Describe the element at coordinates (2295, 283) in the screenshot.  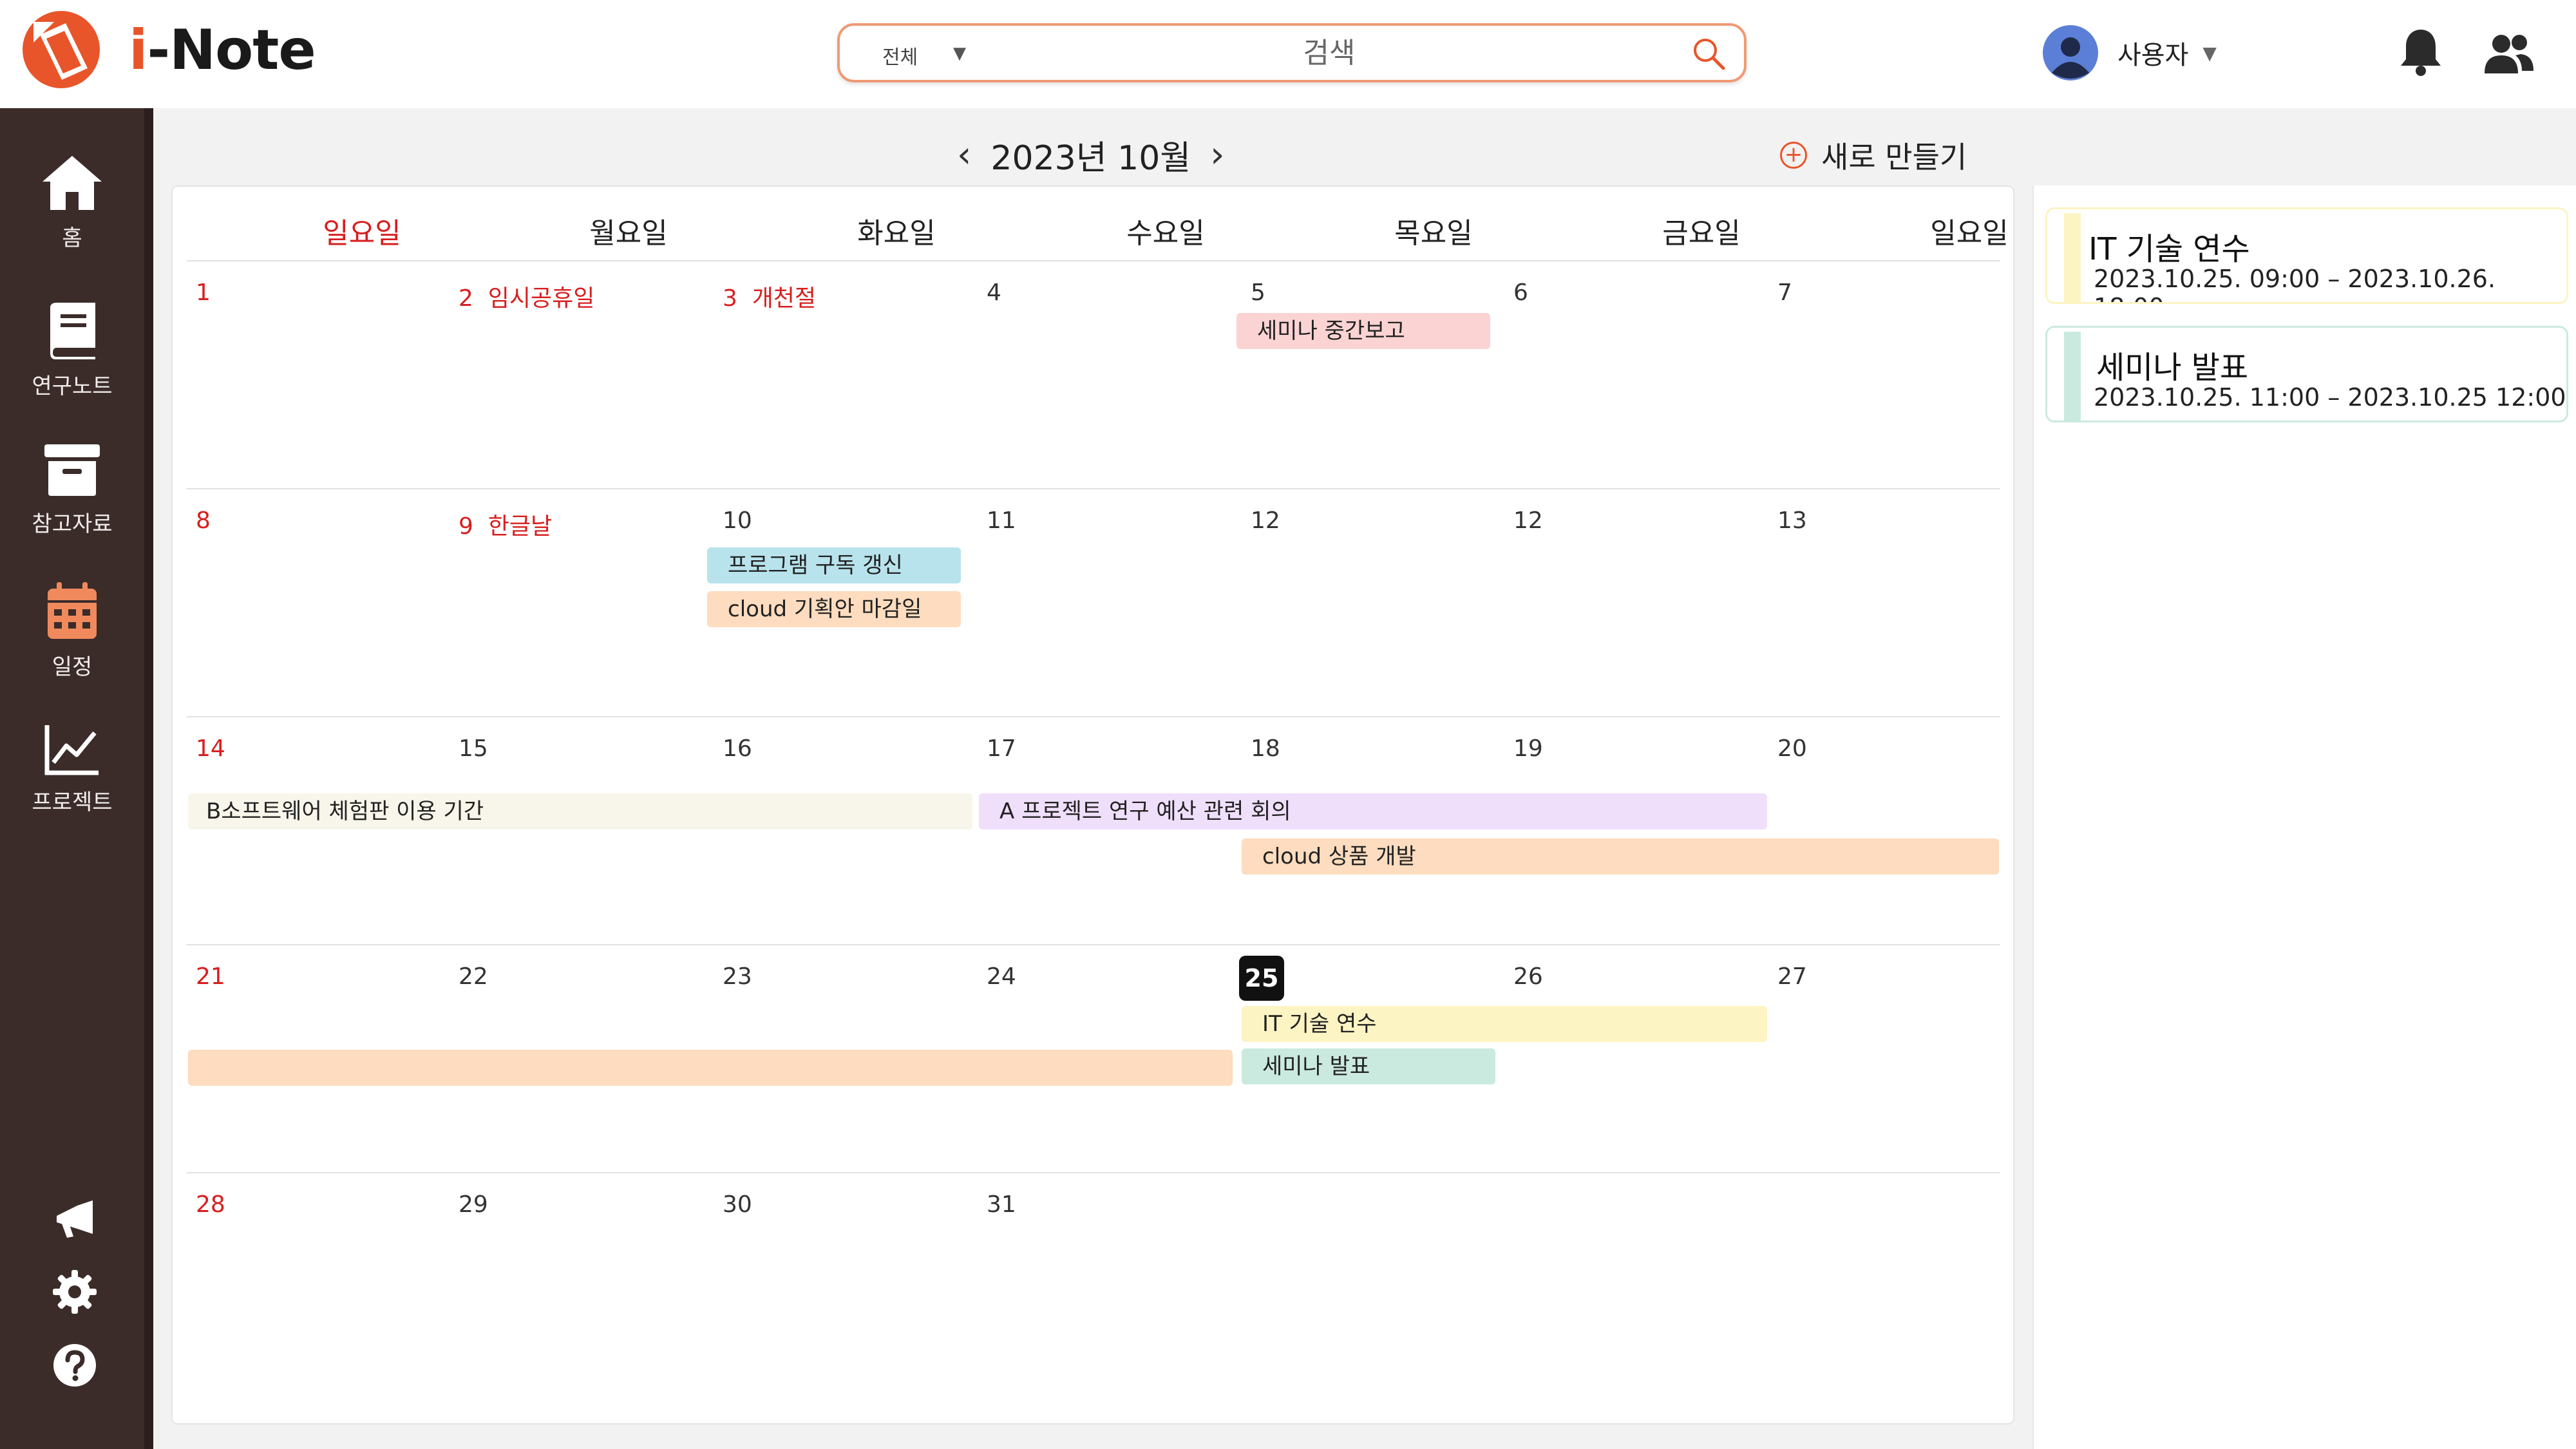
I see `event-card-time: 2023.10.25. 09:00 – 2023.10.26. 18:00` at that location.